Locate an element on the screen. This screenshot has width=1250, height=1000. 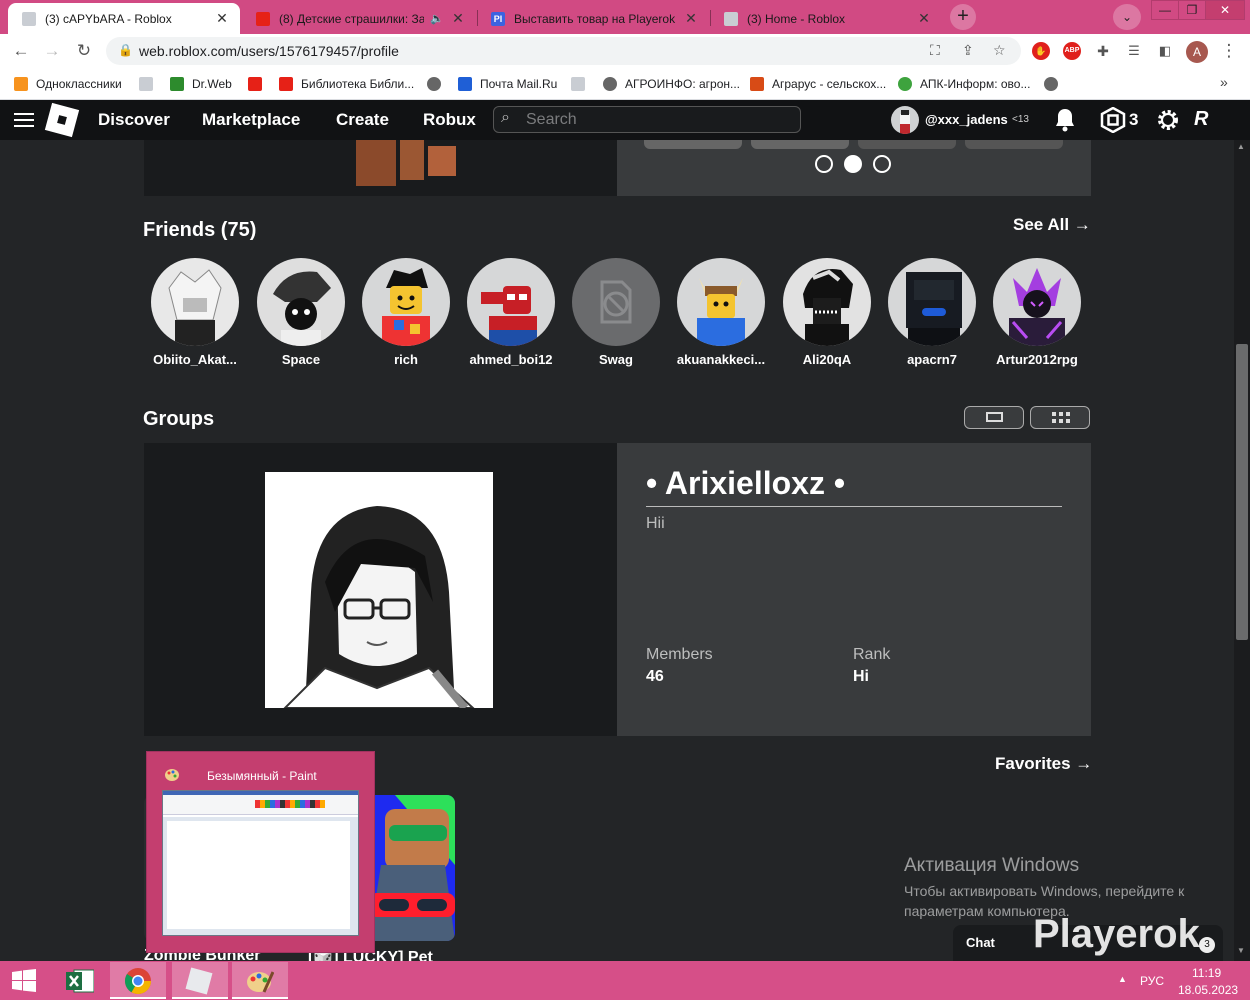
tray-expand-icon: ▲ is located at coordinates (1122, 979).